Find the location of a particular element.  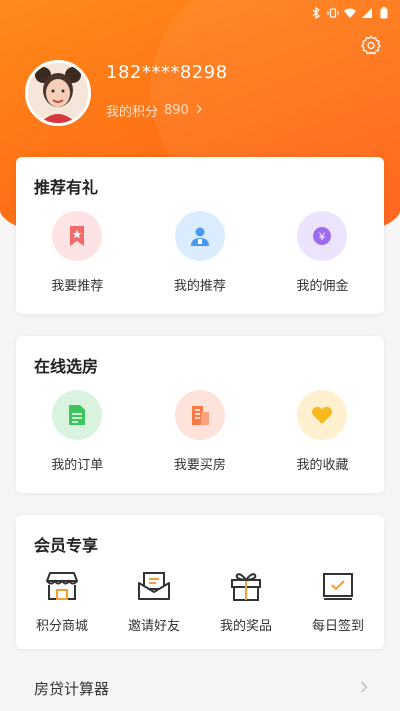

online-item-label: 我的订单 is located at coordinates (77, 465).